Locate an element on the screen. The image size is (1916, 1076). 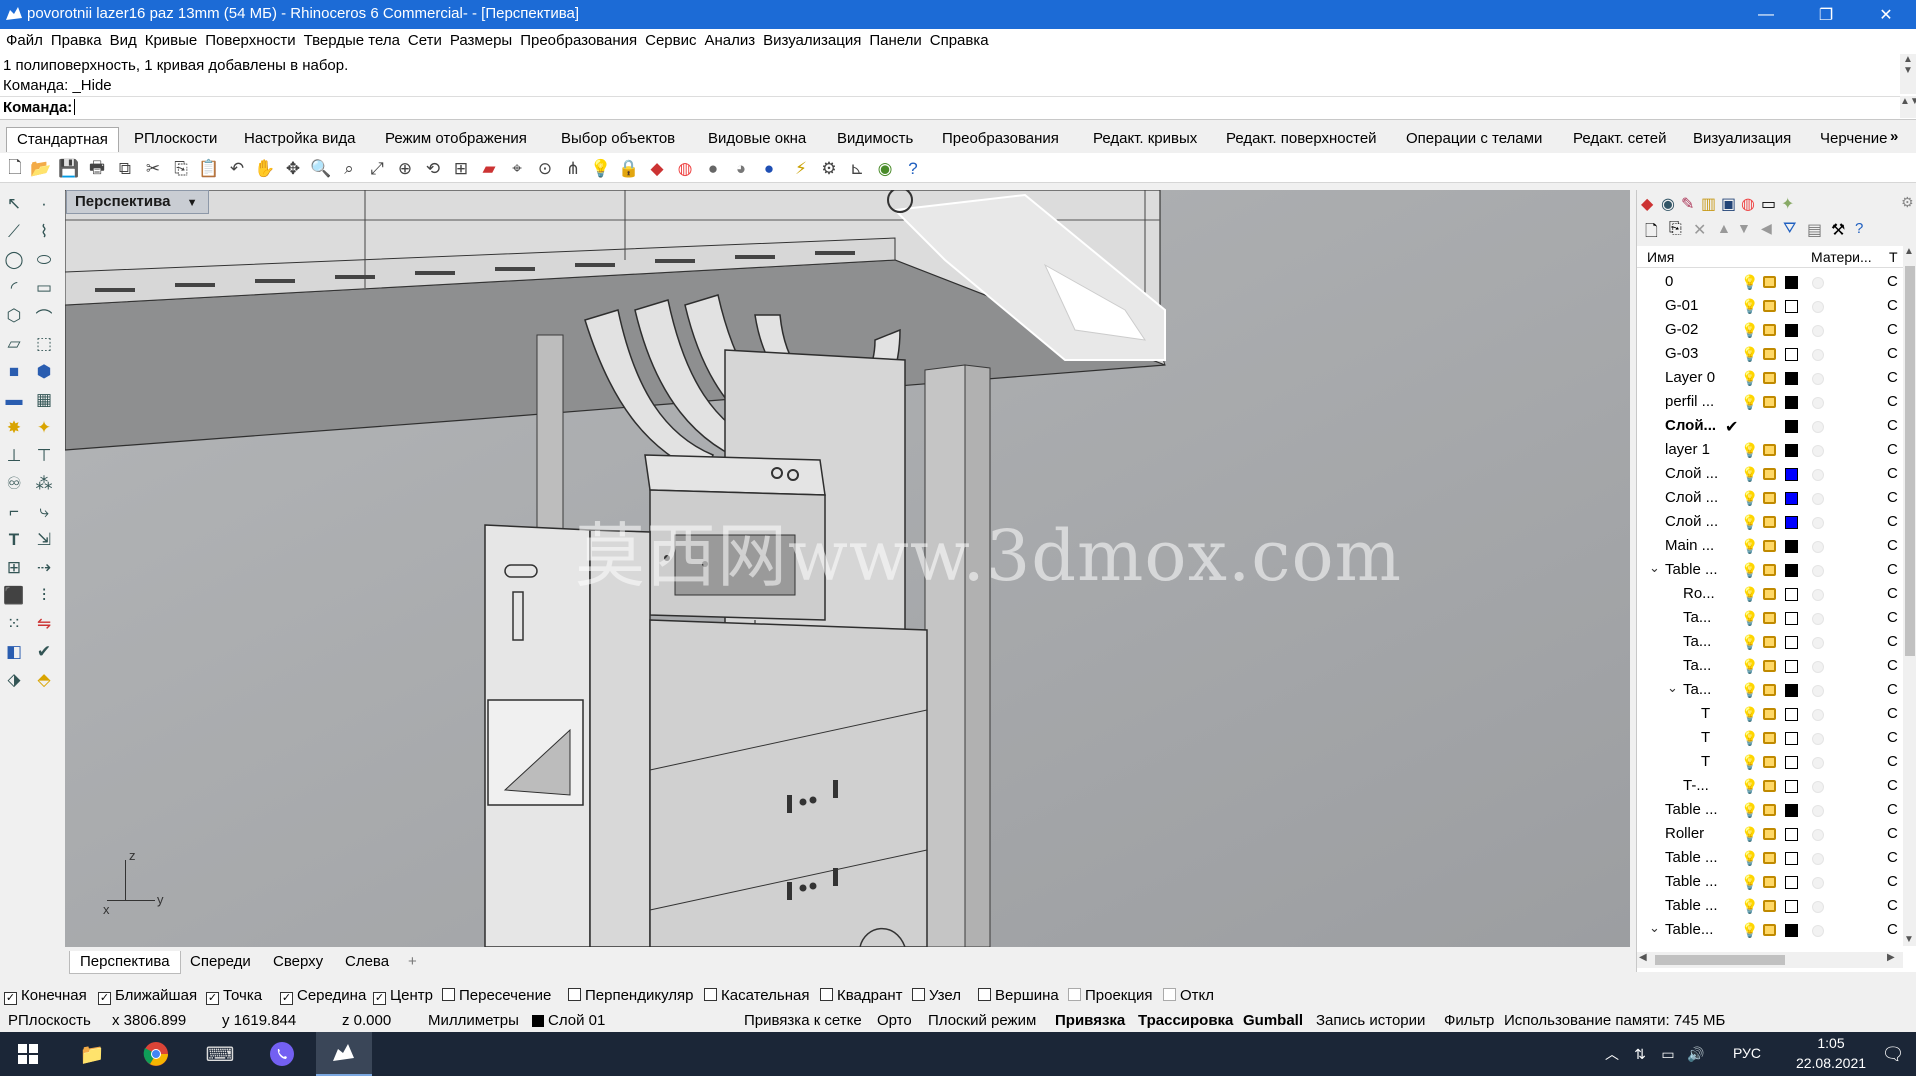
layer-name: Layer 0 is located at coordinates (1690, 377).